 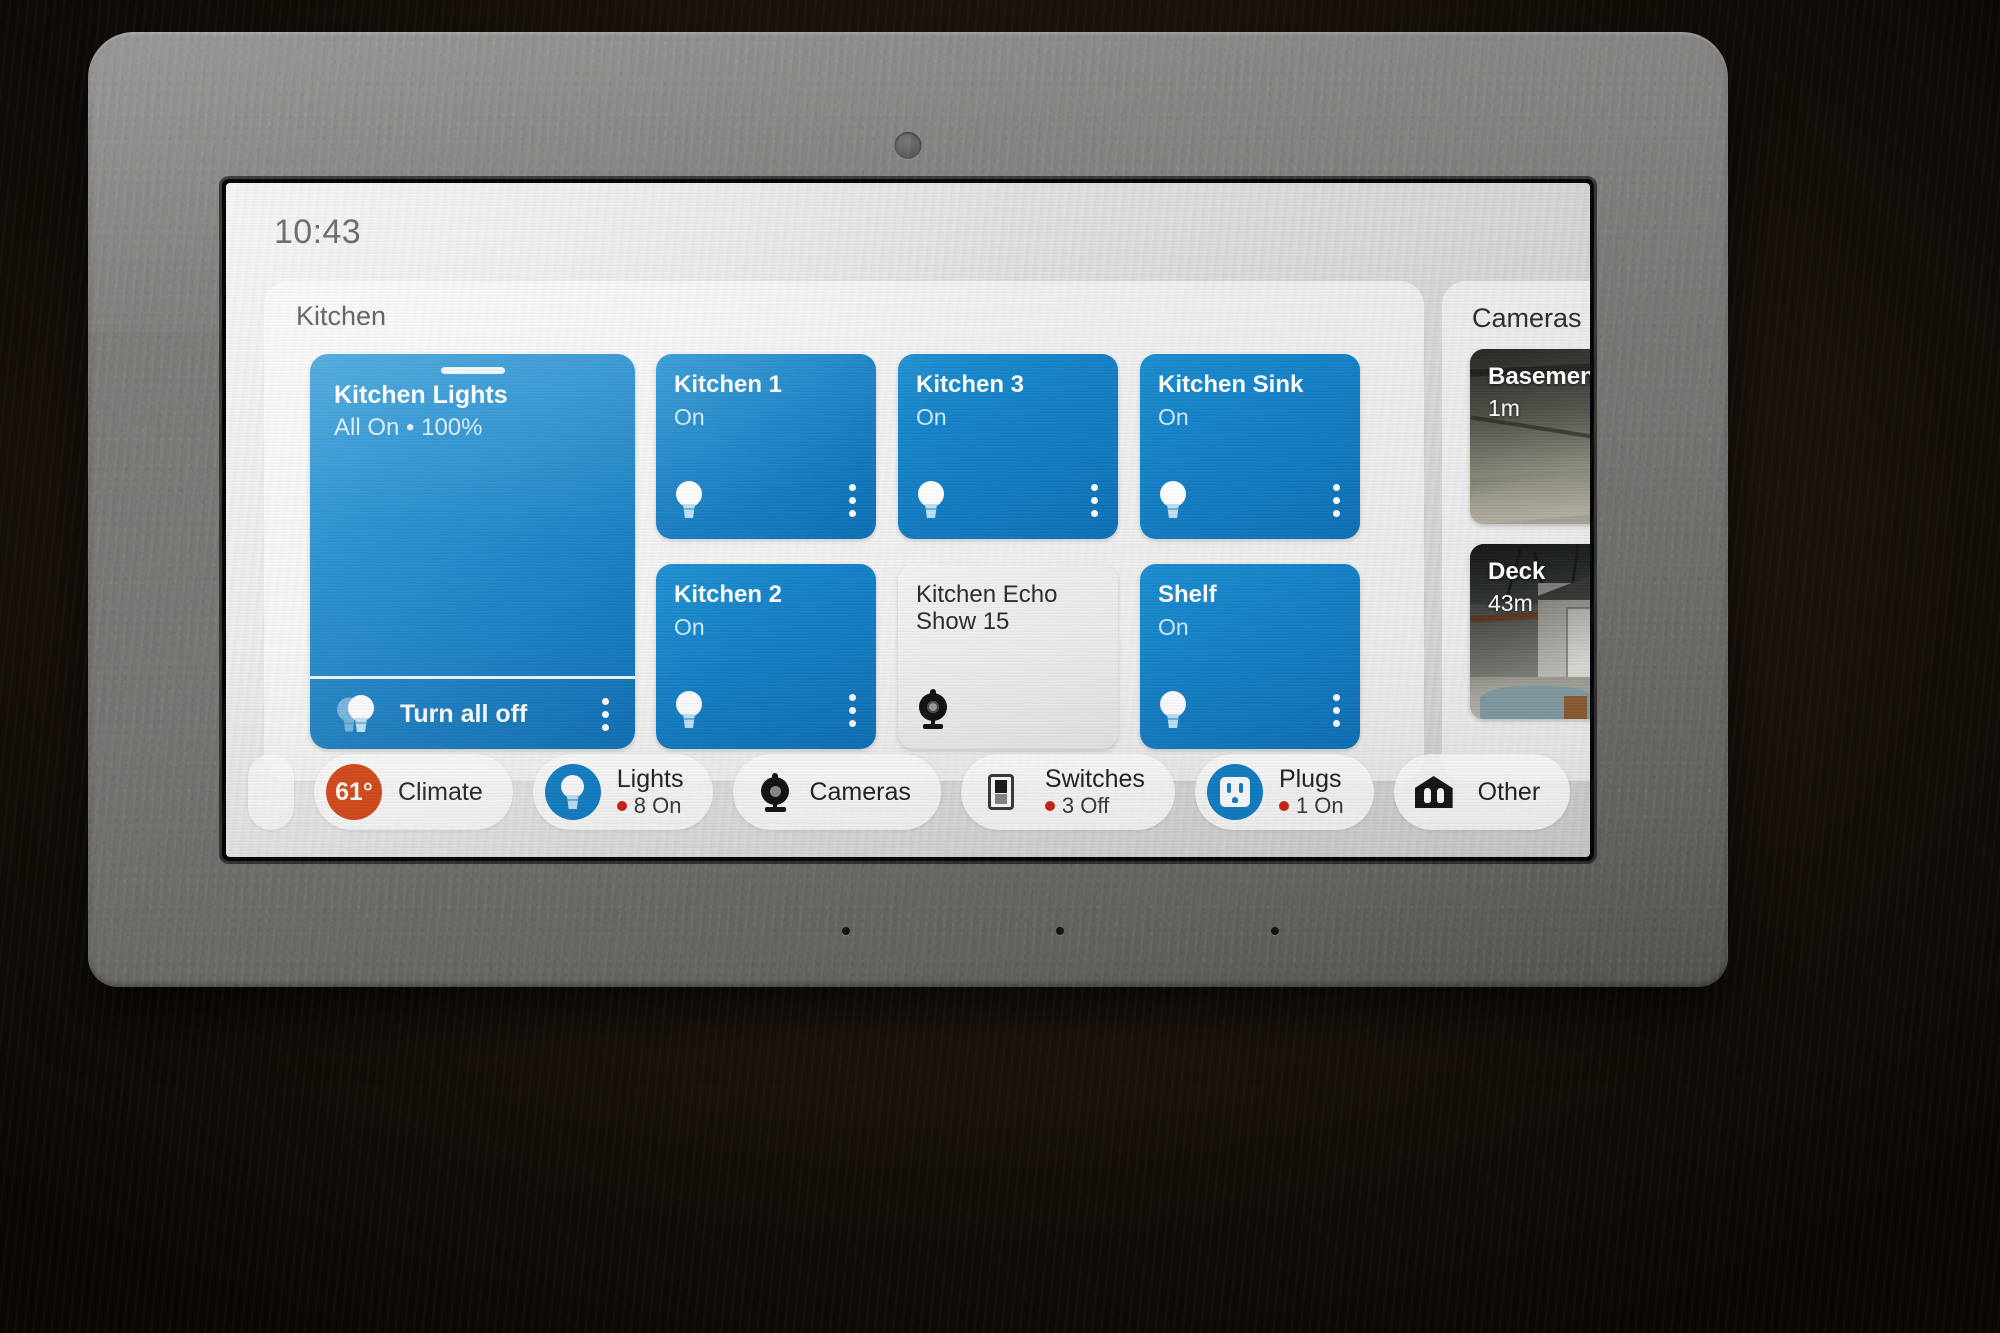 I want to click on camera-name: Basement, so click(x=1539, y=376).